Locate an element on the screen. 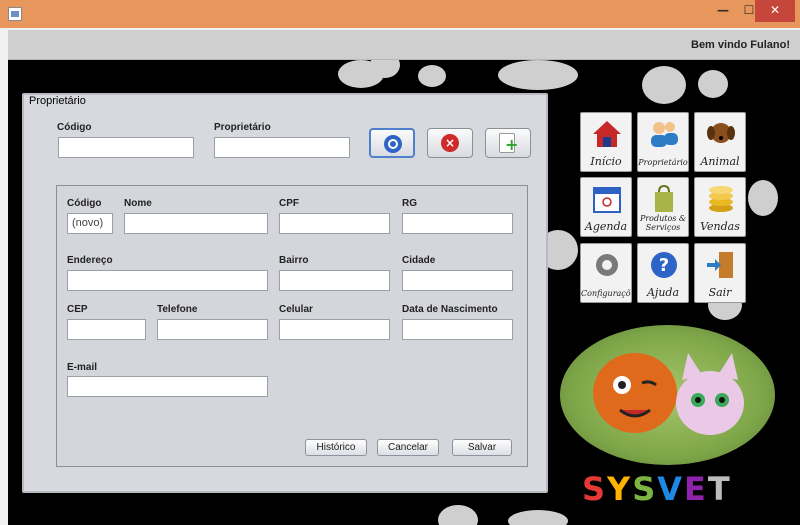 The width and height of the screenshot is (800, 525). delete-icon: × is located at coordinates (450, 143).